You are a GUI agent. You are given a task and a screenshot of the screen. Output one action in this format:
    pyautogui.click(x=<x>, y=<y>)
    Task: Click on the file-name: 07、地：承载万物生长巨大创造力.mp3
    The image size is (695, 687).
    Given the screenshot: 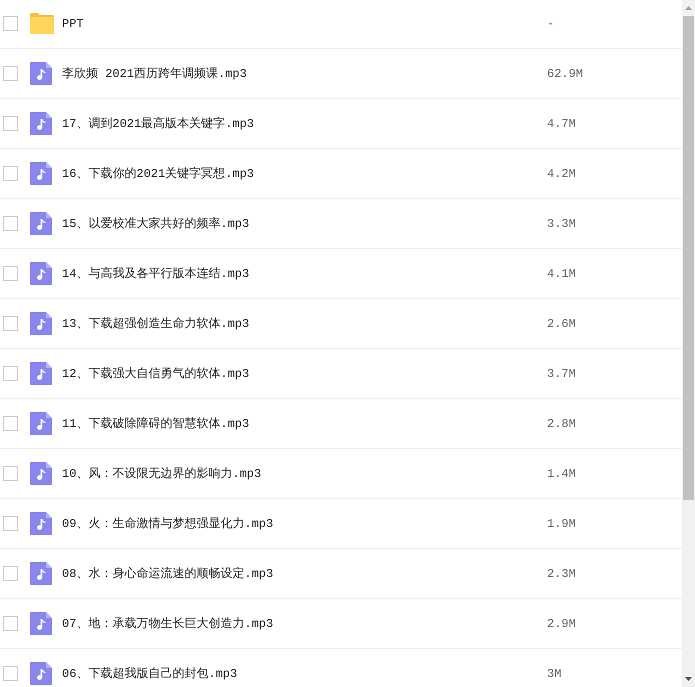 What is the action you would take?
    pyautogui.click(x=304, y=623)
    